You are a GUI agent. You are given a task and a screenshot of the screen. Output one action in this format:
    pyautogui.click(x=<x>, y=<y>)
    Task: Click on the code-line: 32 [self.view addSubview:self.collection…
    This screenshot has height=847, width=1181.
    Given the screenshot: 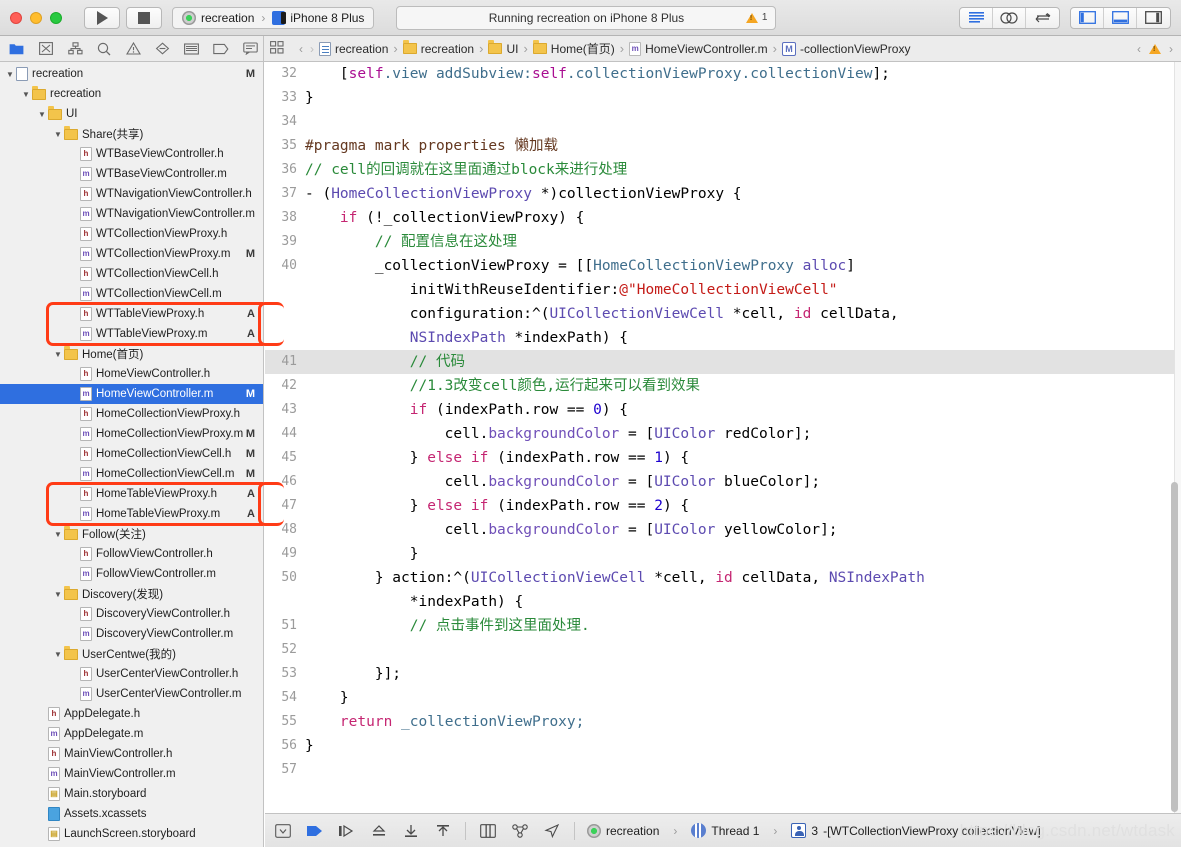 What is the action you would take?
    pyautogui.click(x=723, y=74)
    